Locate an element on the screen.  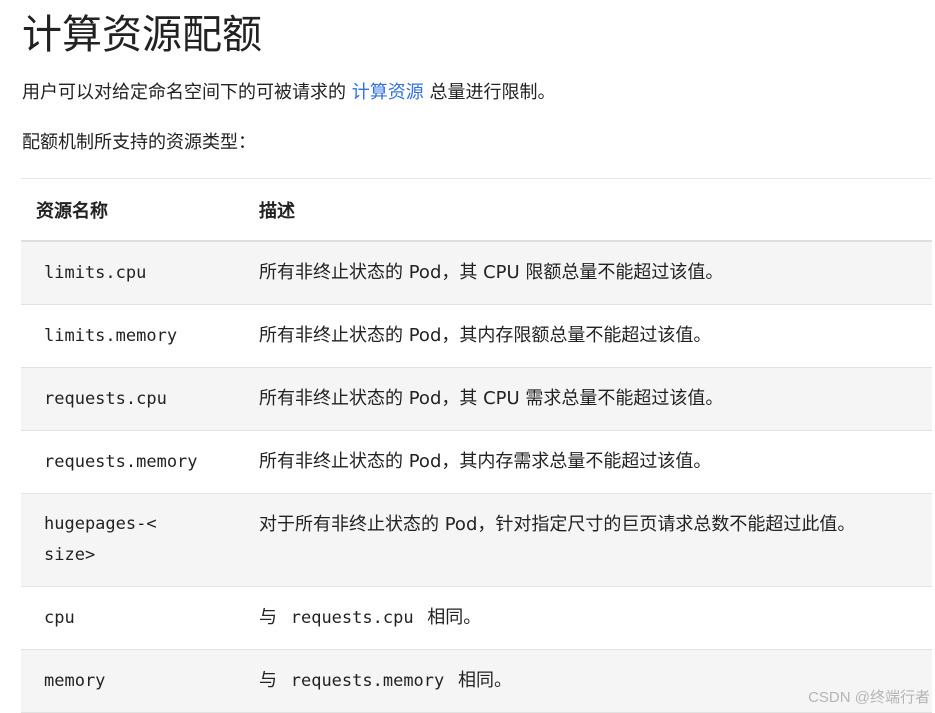
watermark: CSDN @终端行者 is located at coordinates (869, 697).